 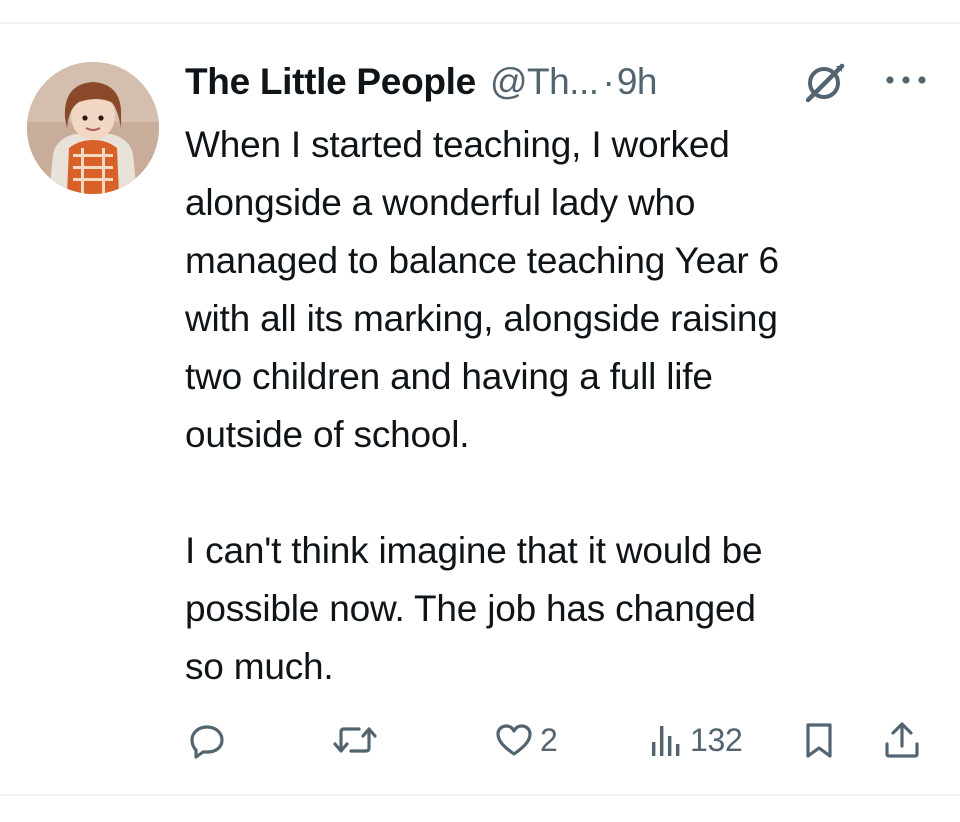 I want to click on bookmark-icon, so click(x=819, y=740).